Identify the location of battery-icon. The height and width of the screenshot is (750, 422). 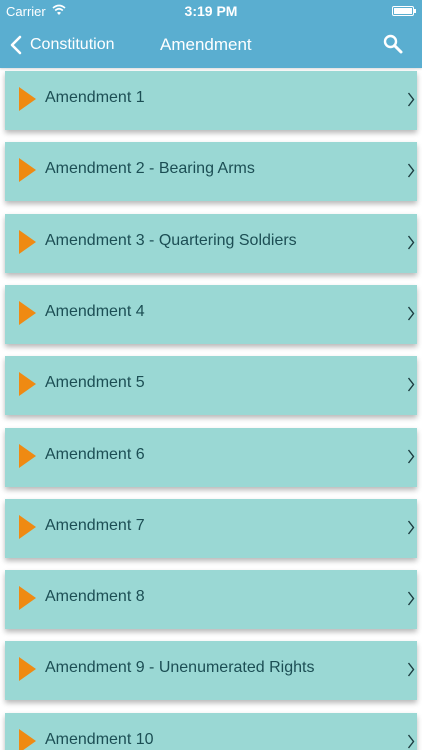
(404, 11).